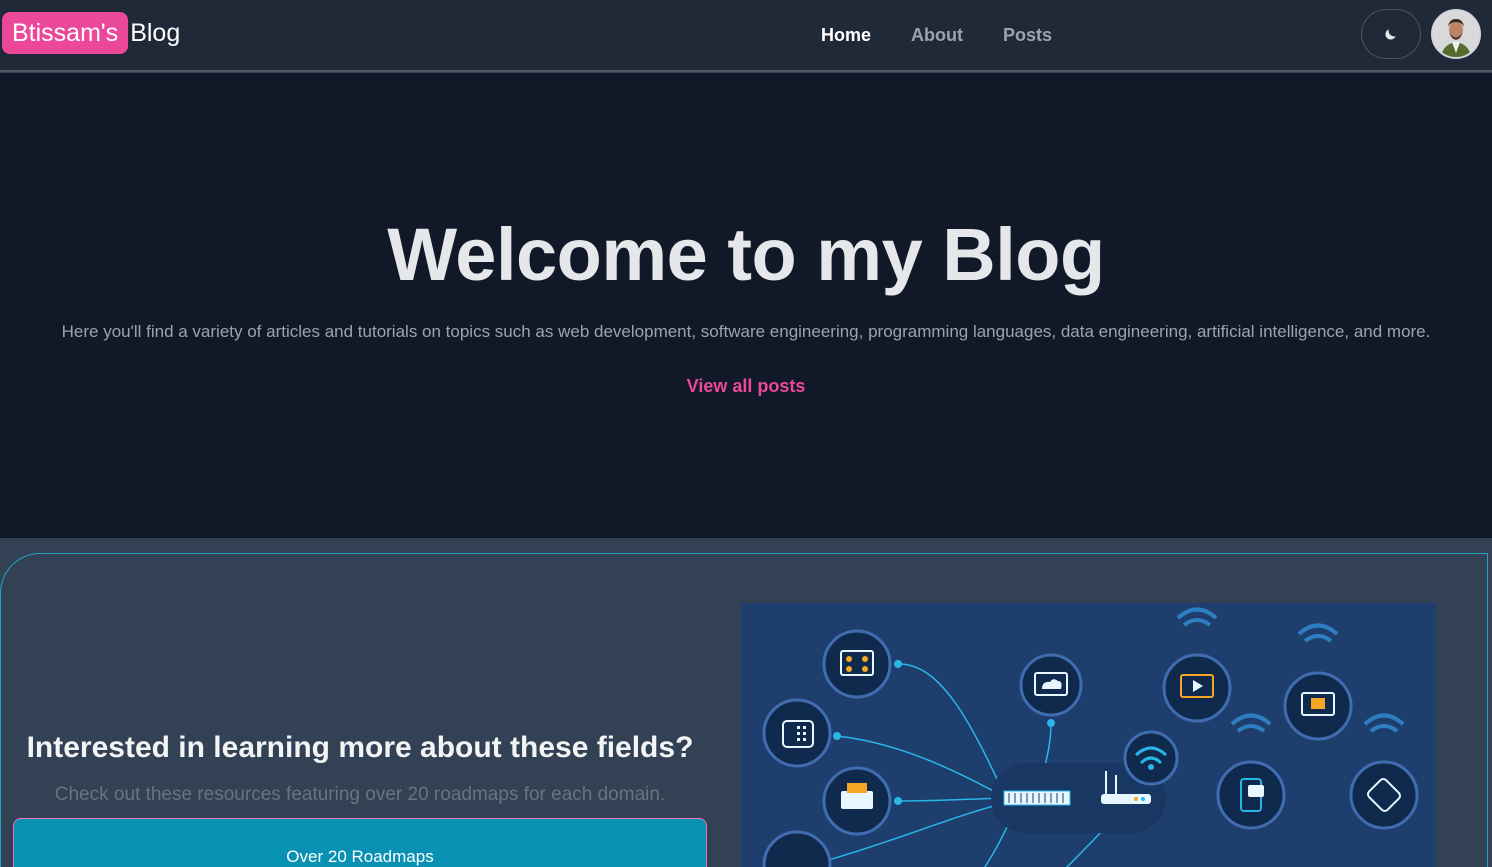 The width and height of the screenshot is (1492, 867). I want to click on brand-logo-link: Btissam's Blog, so click(91, 33).